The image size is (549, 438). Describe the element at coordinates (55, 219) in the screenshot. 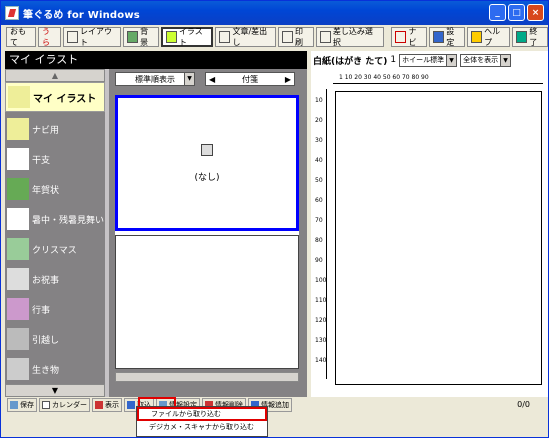

I see `category-item-shochu: 暑中・残暑見舞い` at that location.